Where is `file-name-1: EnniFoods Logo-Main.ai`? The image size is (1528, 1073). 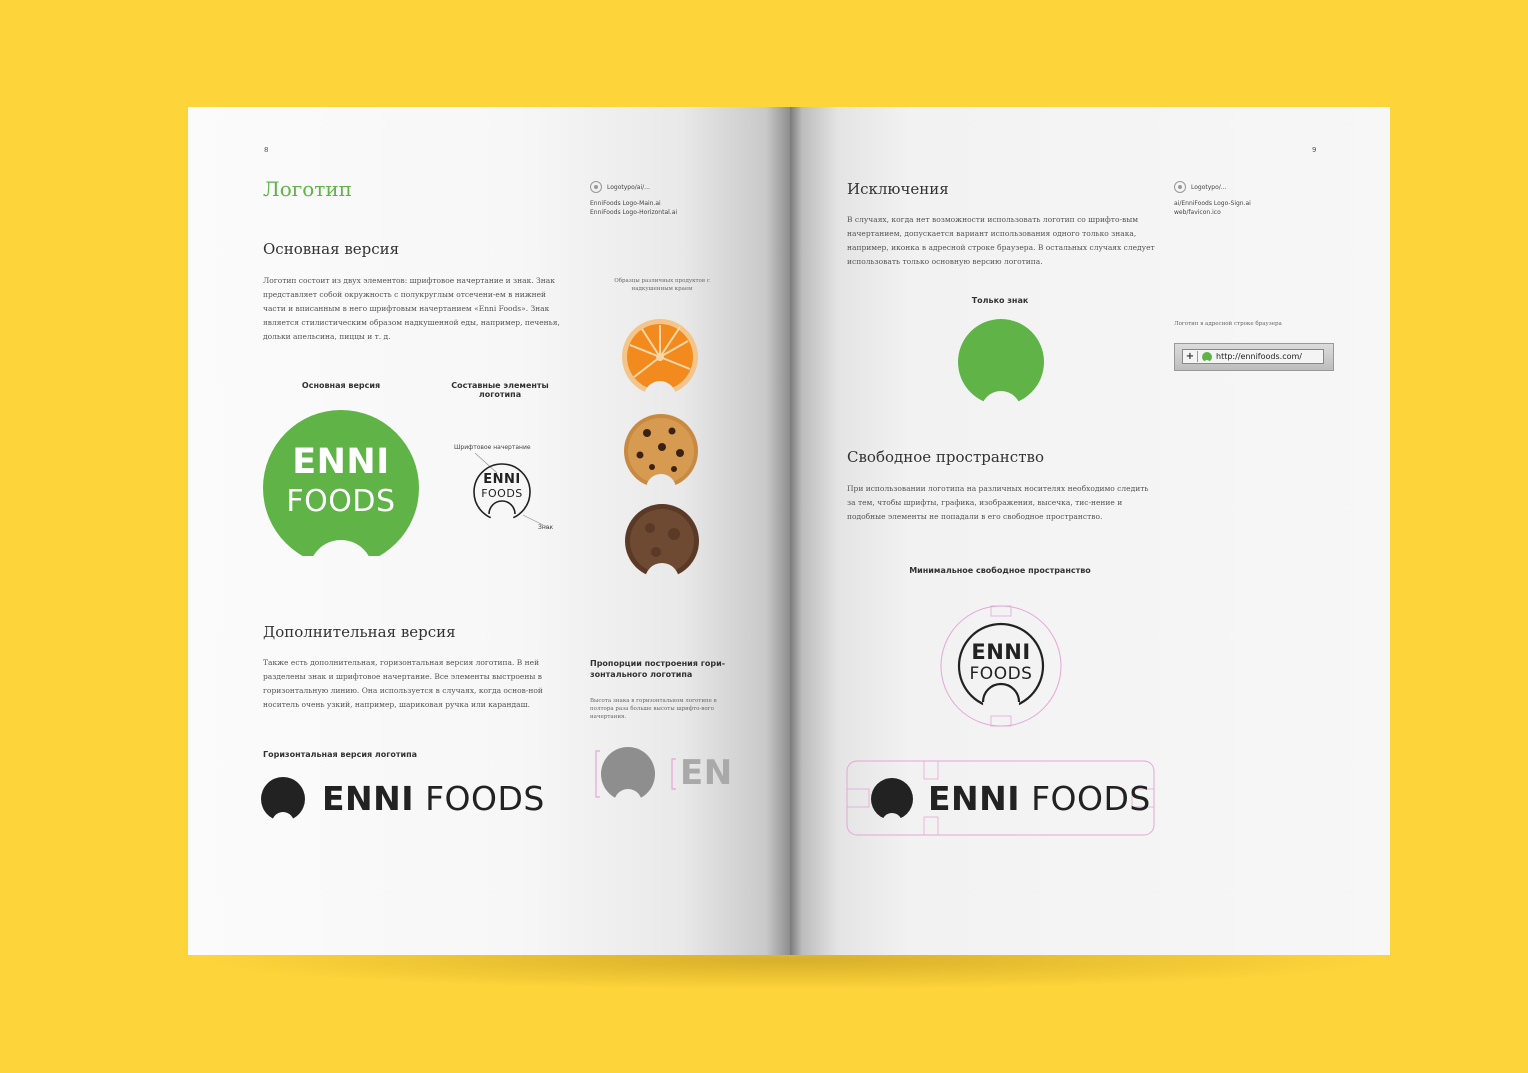 file-name-1: EnniFoods Logo-Main.ai is located at coordinates (625, 203).